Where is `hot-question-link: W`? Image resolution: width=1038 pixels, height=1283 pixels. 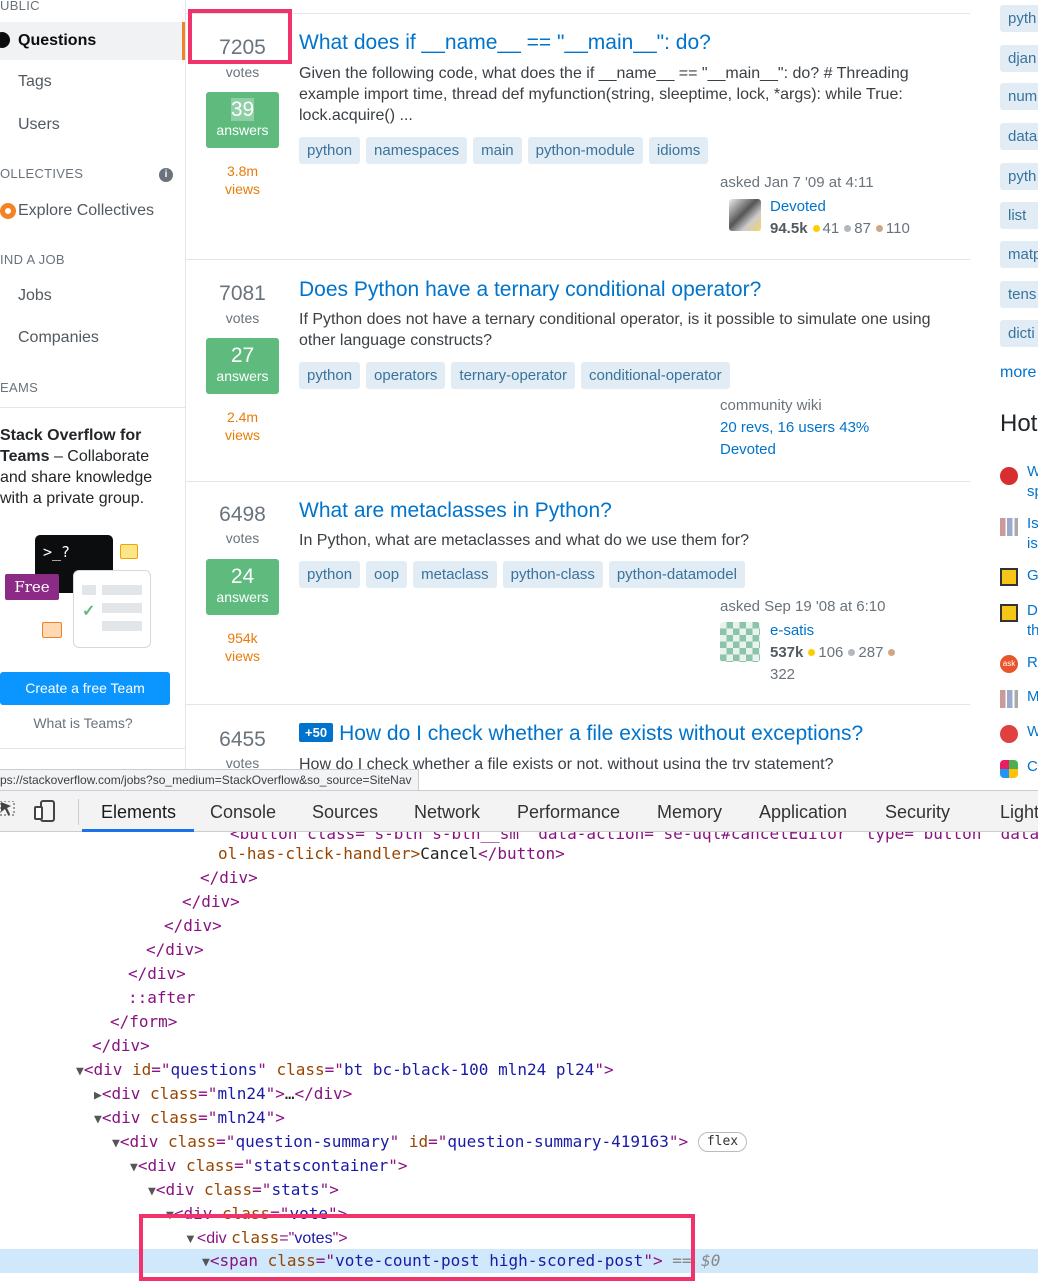
hot-question-link: W is located at coordinates (1032, 732).